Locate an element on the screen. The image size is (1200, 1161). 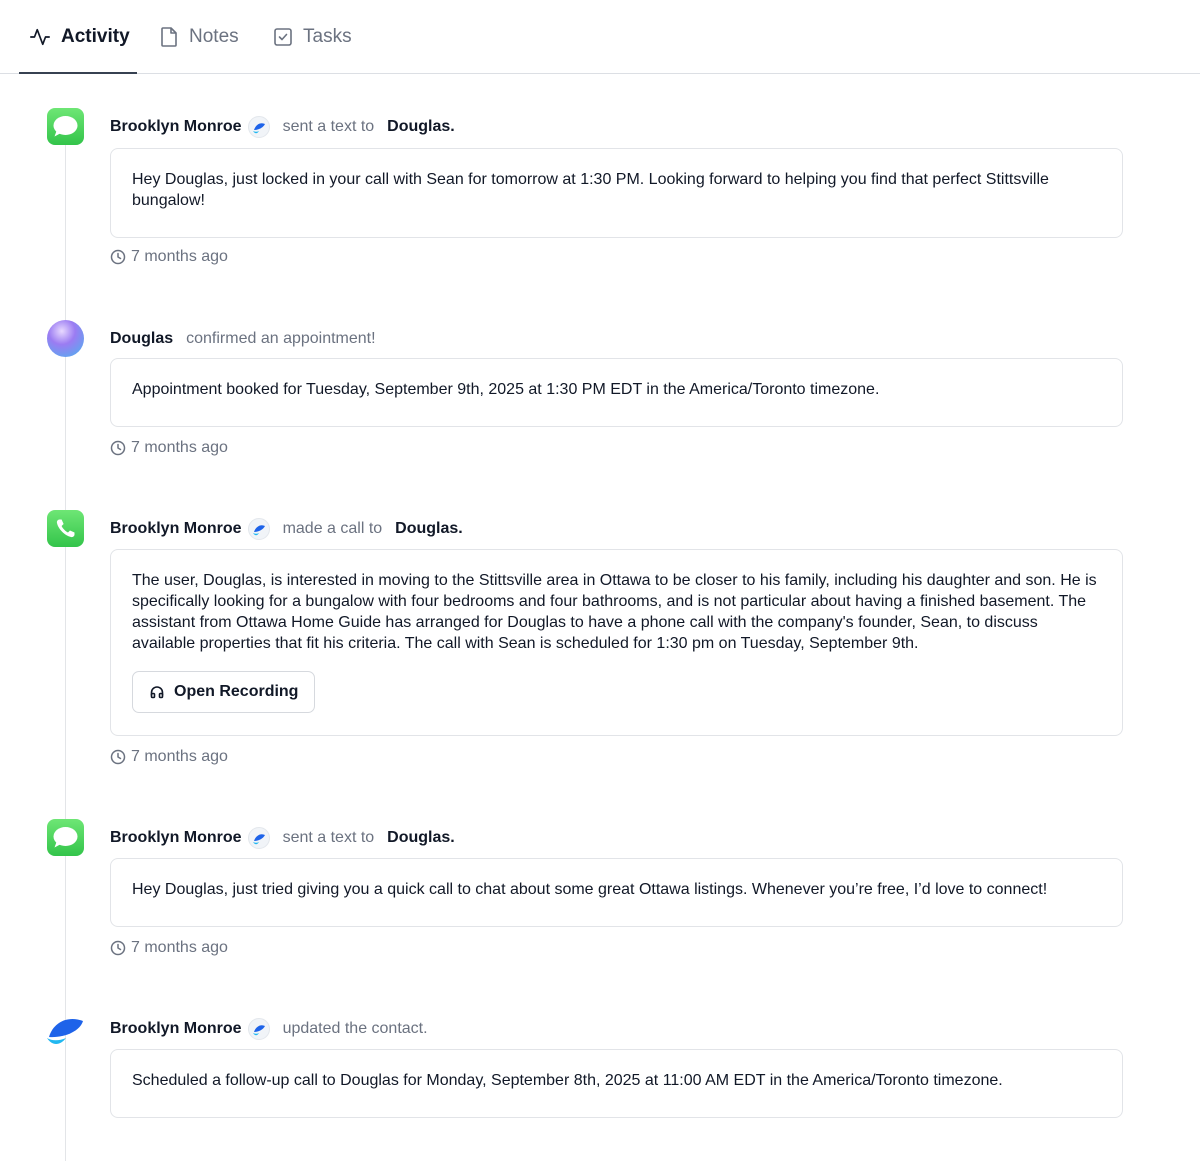
activity-verb: confirmed an appointment! is located at coordinates (281, 338).